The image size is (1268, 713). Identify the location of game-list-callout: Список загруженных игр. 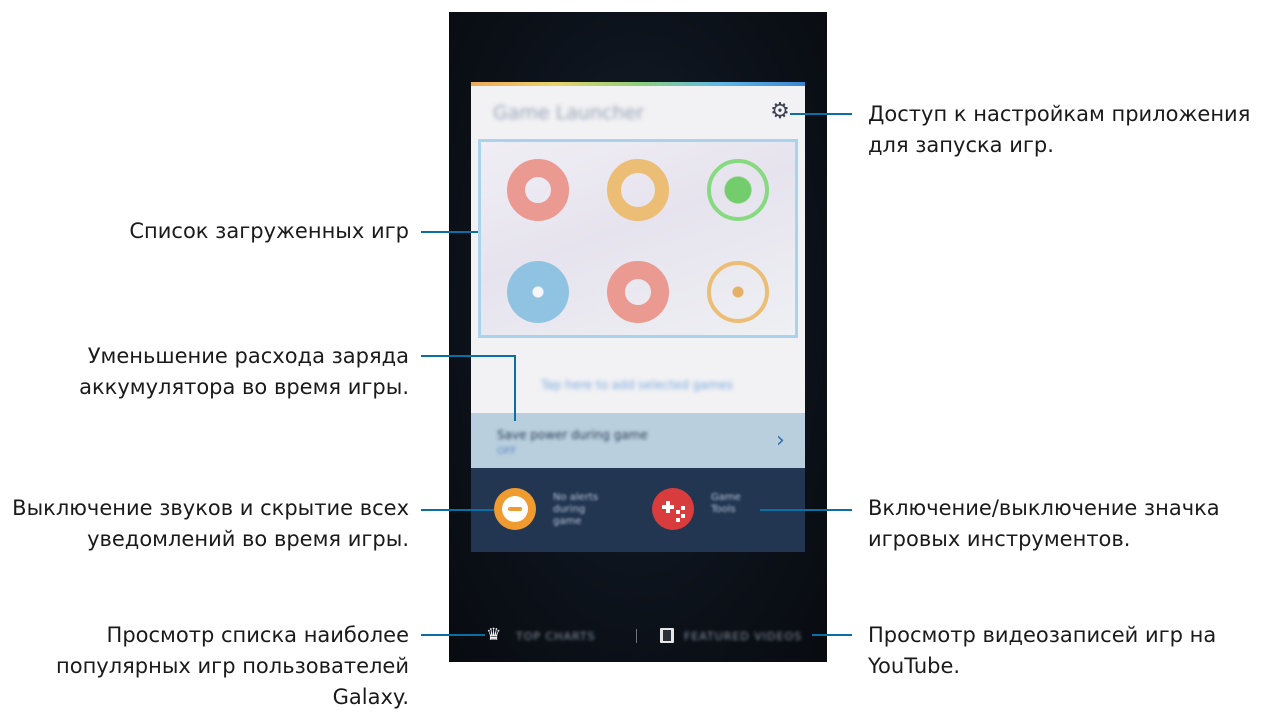
(269, 231).